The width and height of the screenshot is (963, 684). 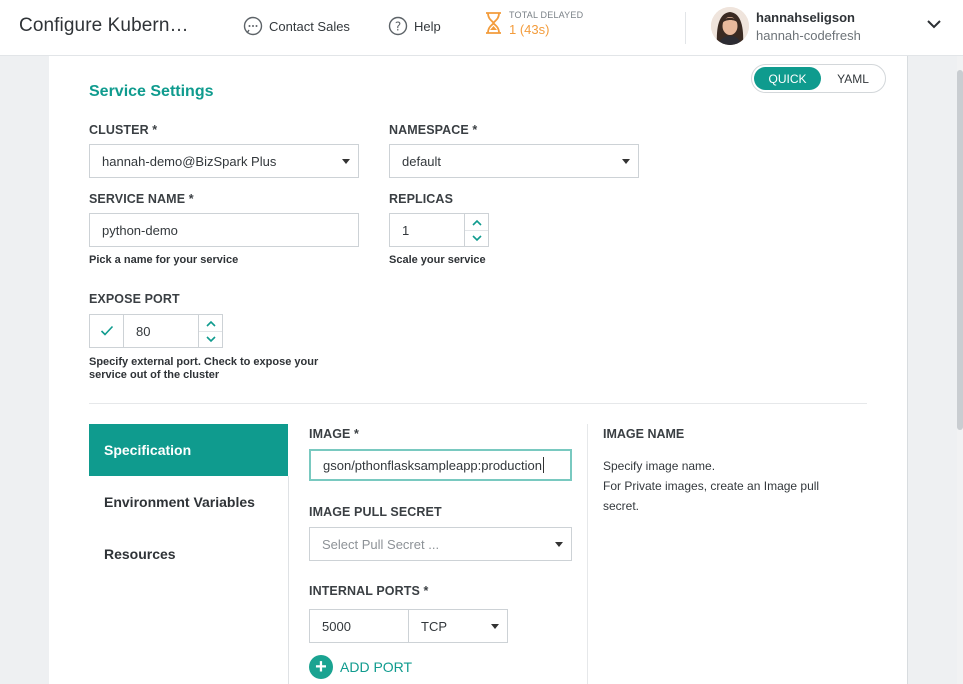 What do you see at coordinates (369, 591) in the screenshot?
I see `internal-ports-label: INTERNAL PORTS *` at bounding box center [369, 591].